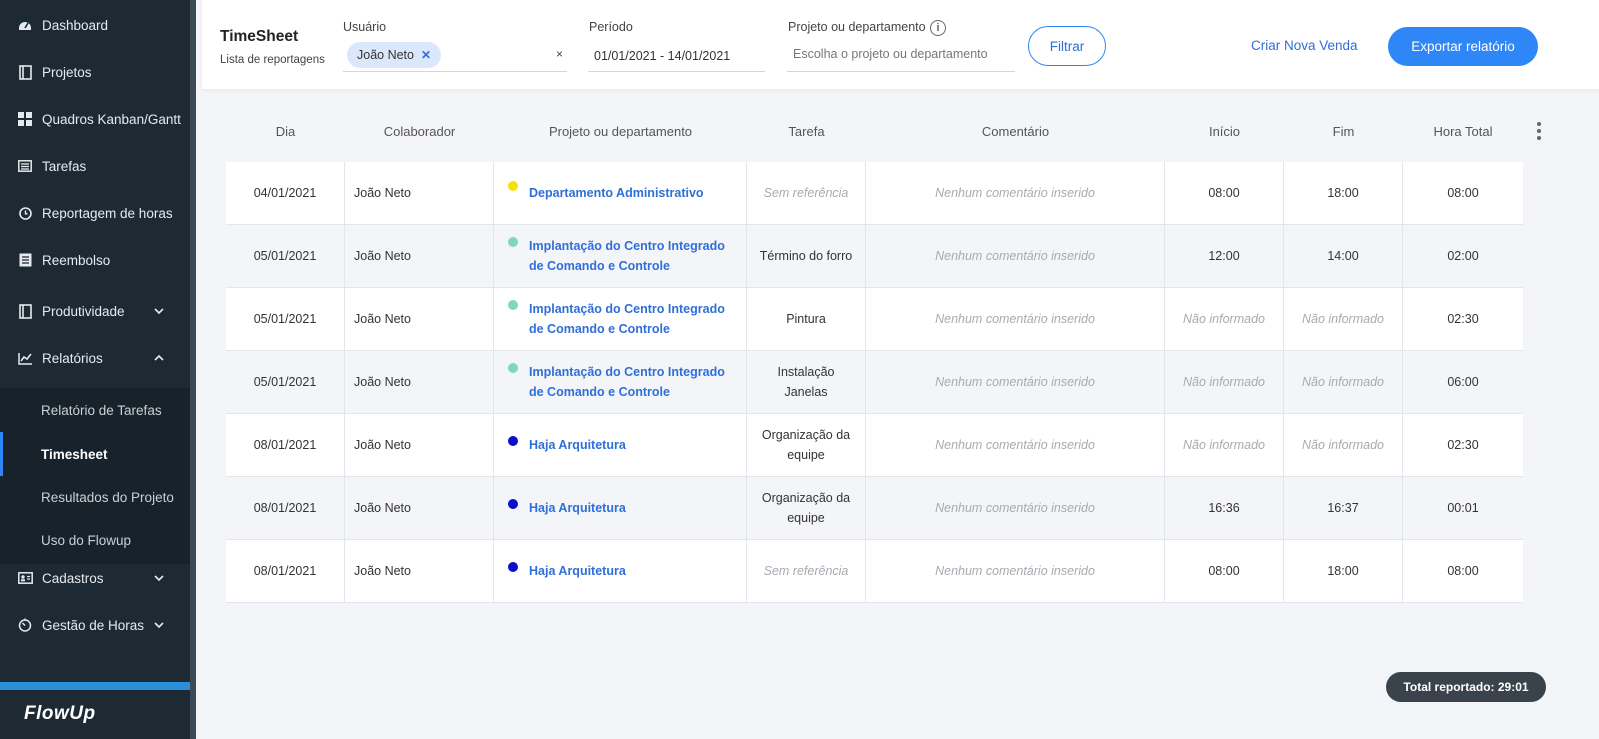  I want to click on sidebar-item-dashboard: Dashboard, so click(95, 25).